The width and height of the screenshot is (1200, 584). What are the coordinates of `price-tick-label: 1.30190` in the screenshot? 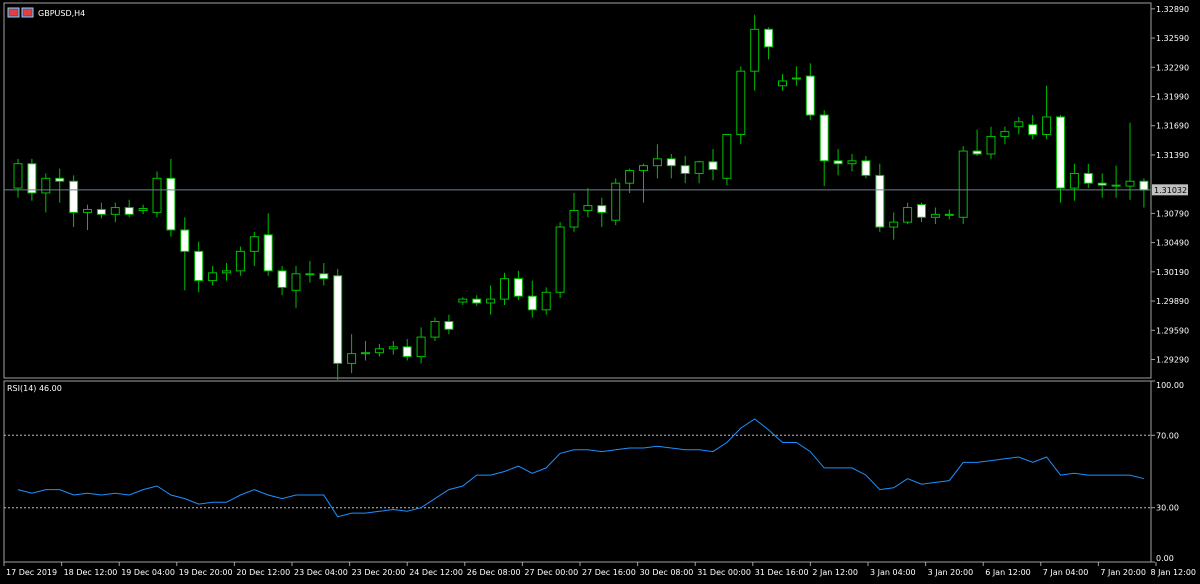 It's located at (1172, 272).